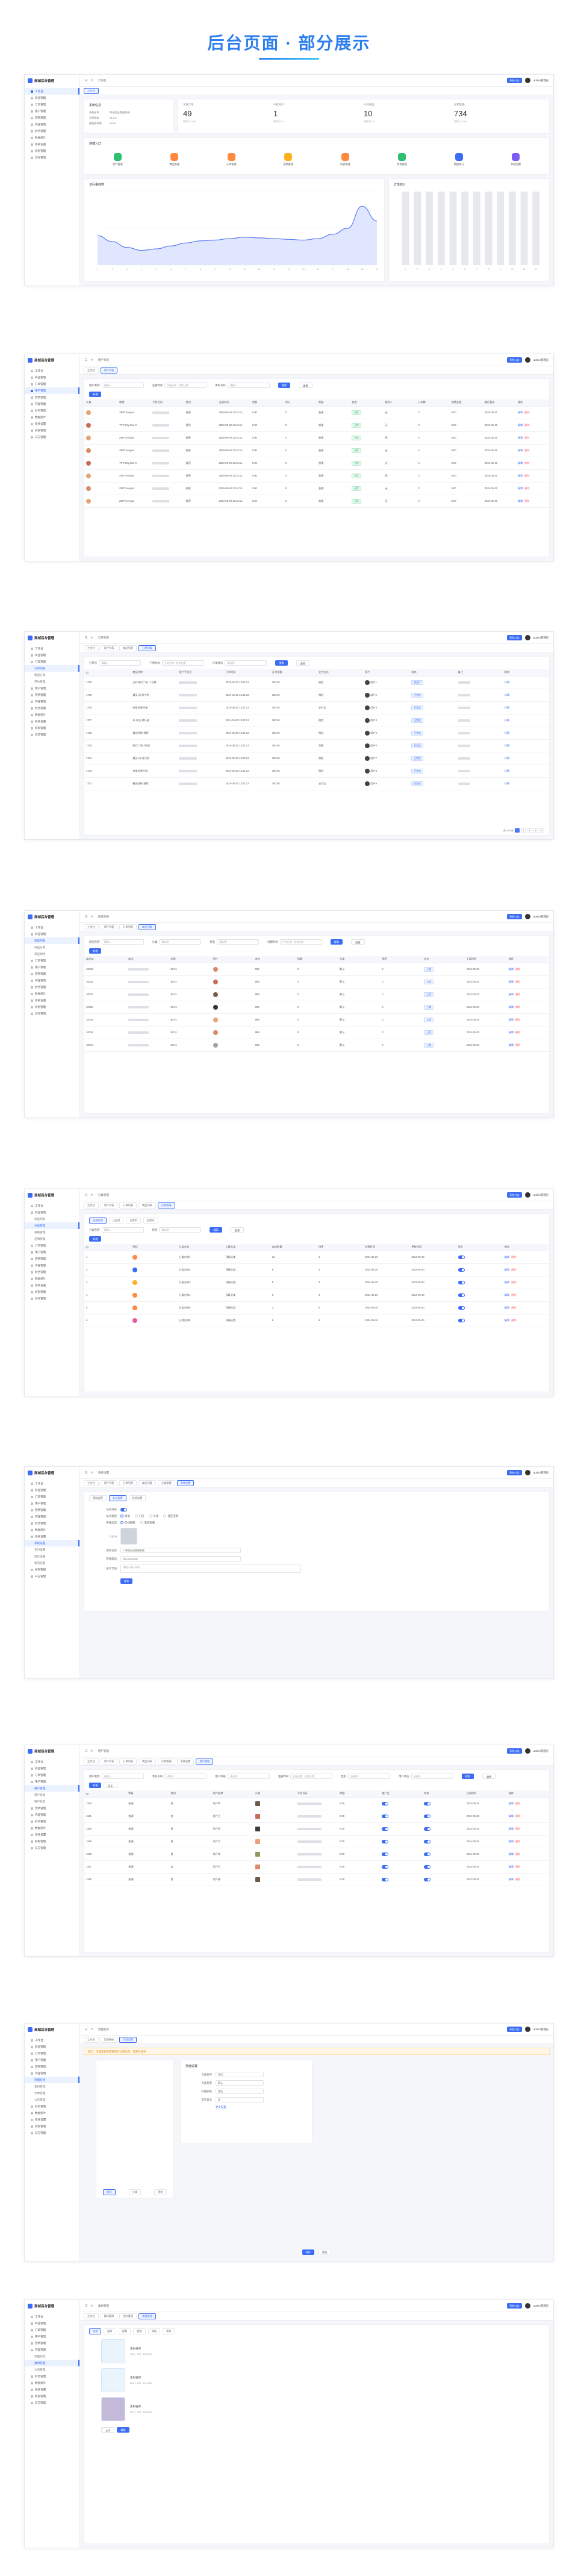  Describe the element at coordinates (52, 1557) in the screenshot. I see `sidebar-subitem: 短信设置` at that location.